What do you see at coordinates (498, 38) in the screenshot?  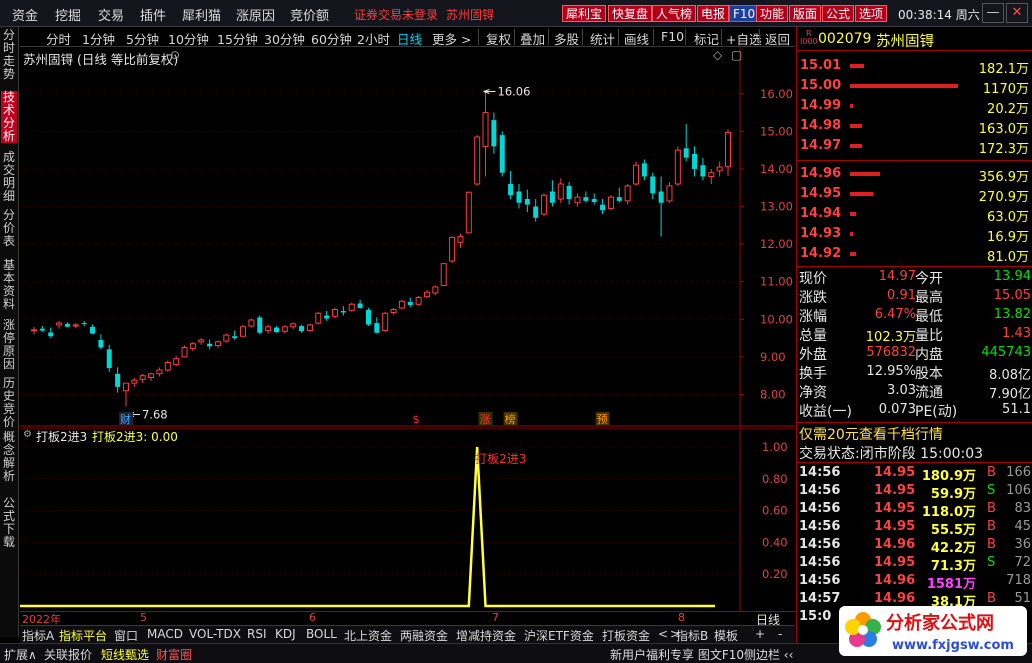 I see `adjust-button: 复权` at bounding box center [498, 38].